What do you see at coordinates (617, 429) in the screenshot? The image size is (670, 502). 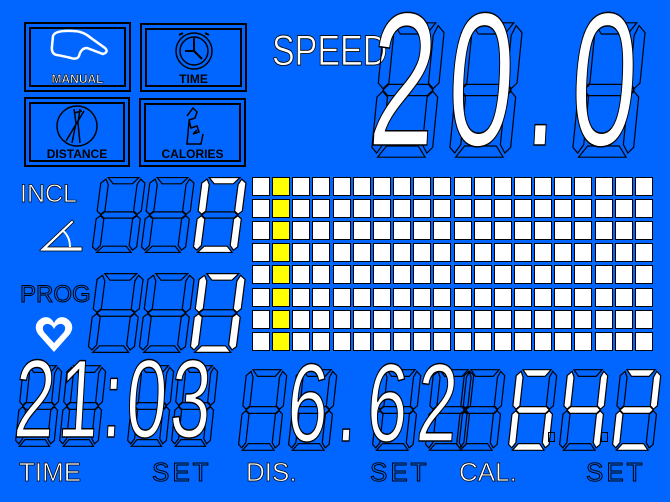 I see `segment-e-on` at bounding box center [617, 429].